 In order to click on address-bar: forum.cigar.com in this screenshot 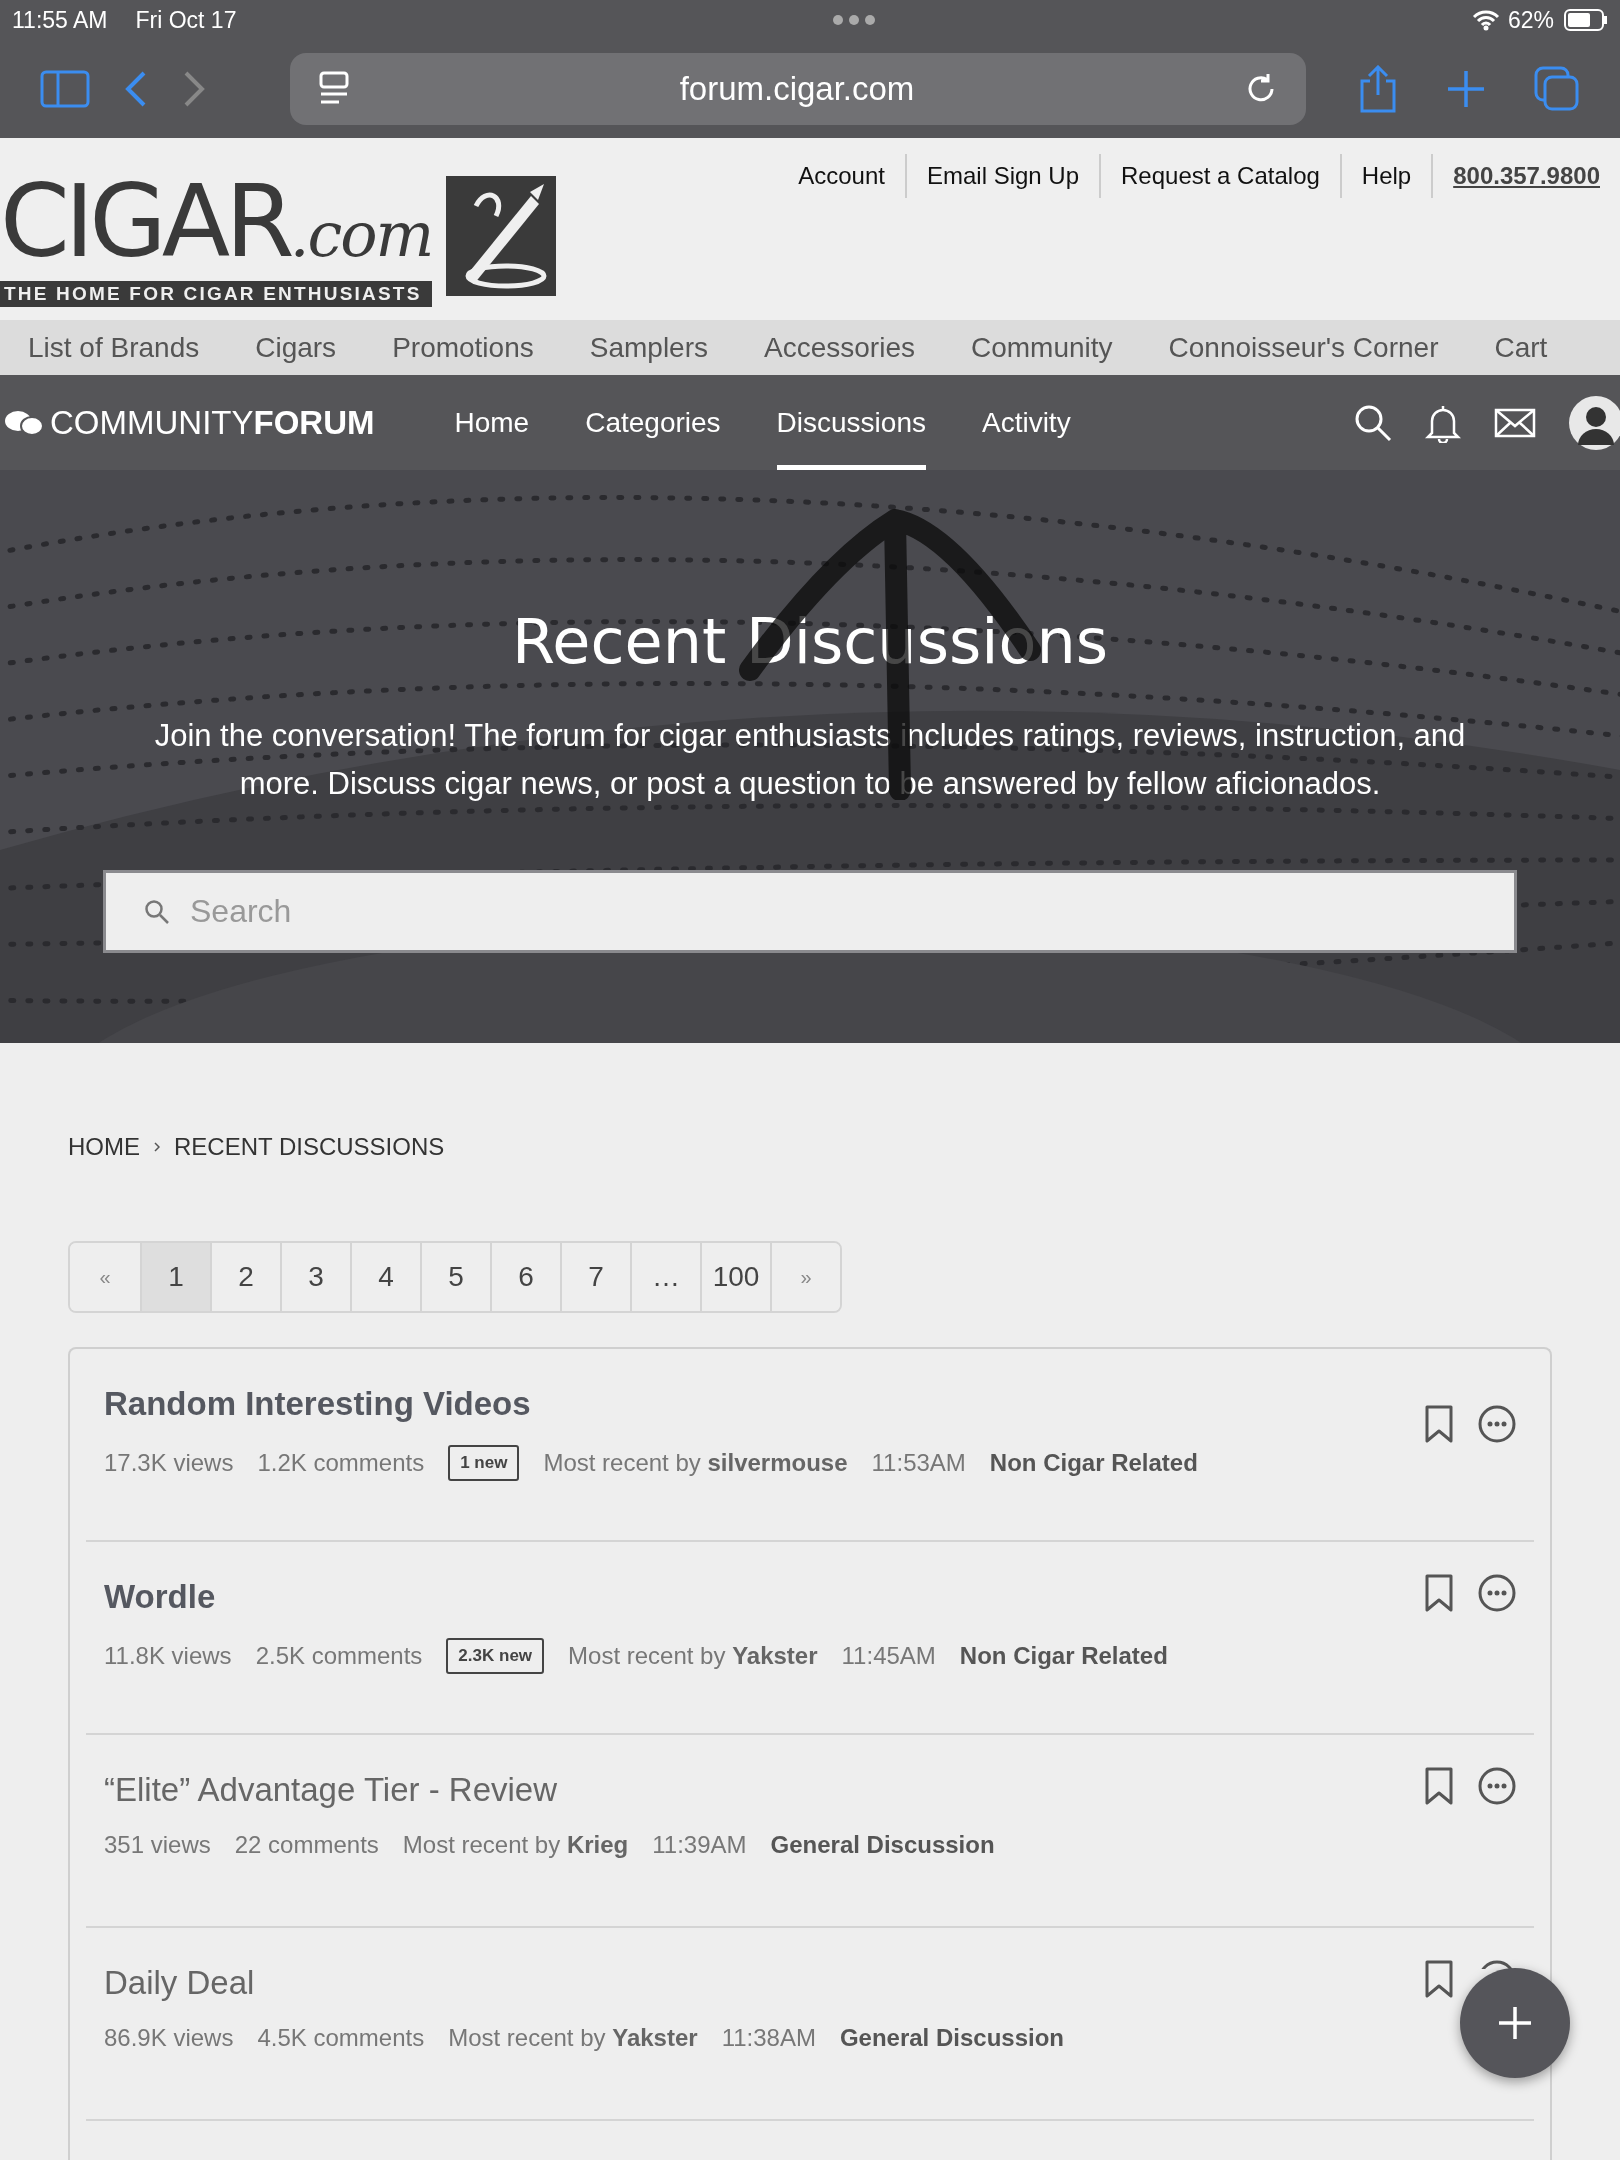, I will do `click(798, 89)`.